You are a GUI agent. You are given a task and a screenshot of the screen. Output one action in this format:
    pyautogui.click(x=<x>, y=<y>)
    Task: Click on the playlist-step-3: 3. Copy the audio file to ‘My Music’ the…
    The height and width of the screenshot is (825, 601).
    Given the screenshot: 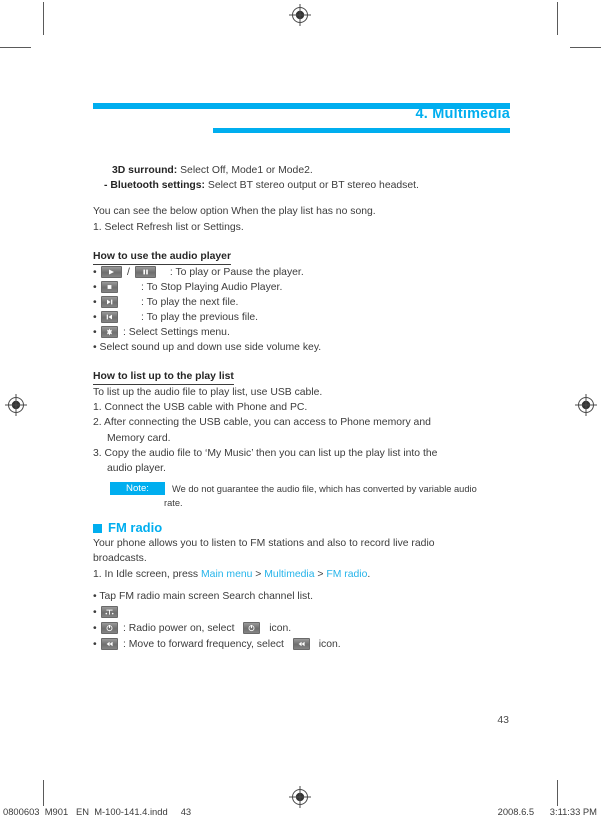 What is the action you would take?
    pyautogui.click(x=265, y=453)
    